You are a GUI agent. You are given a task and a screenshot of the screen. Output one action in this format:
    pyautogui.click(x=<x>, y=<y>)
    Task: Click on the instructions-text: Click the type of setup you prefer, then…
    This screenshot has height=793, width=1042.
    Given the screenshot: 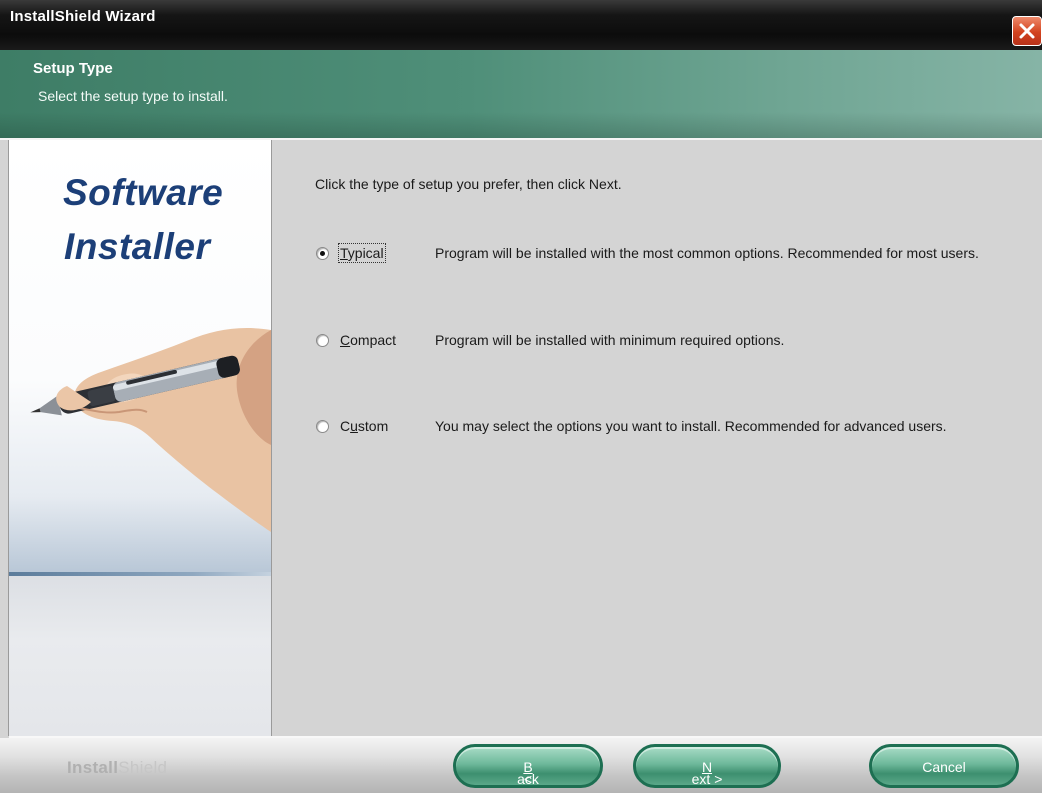 What is the action you would take?
    pyautogui.click(x=468, y=184)
    